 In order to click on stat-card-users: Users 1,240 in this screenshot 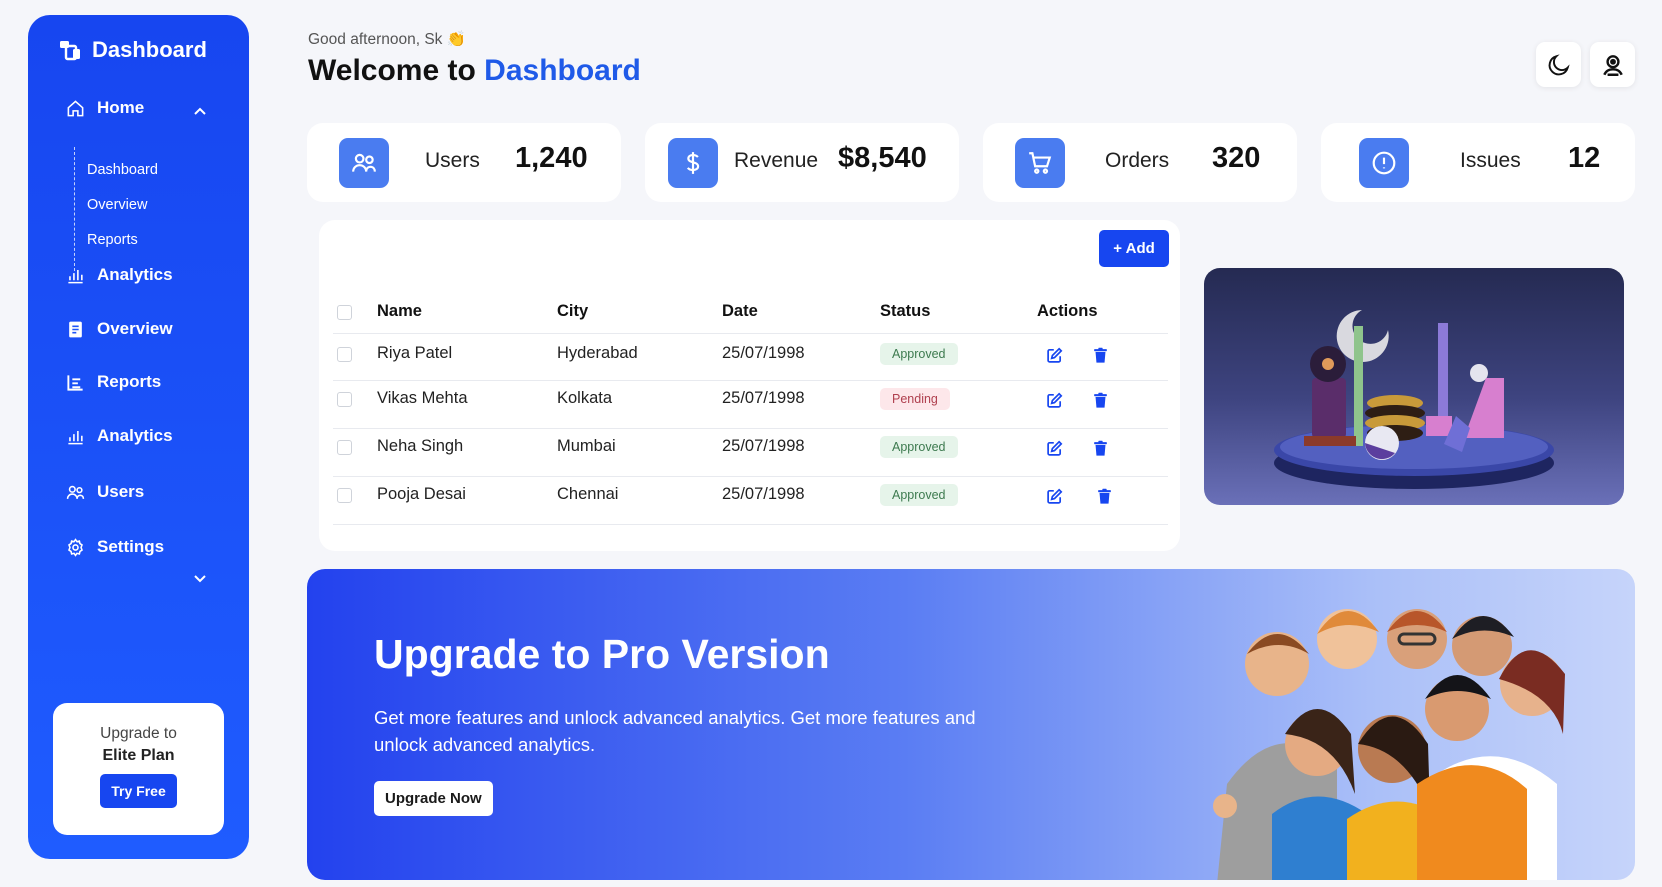, I will do `click(464, 162)`.